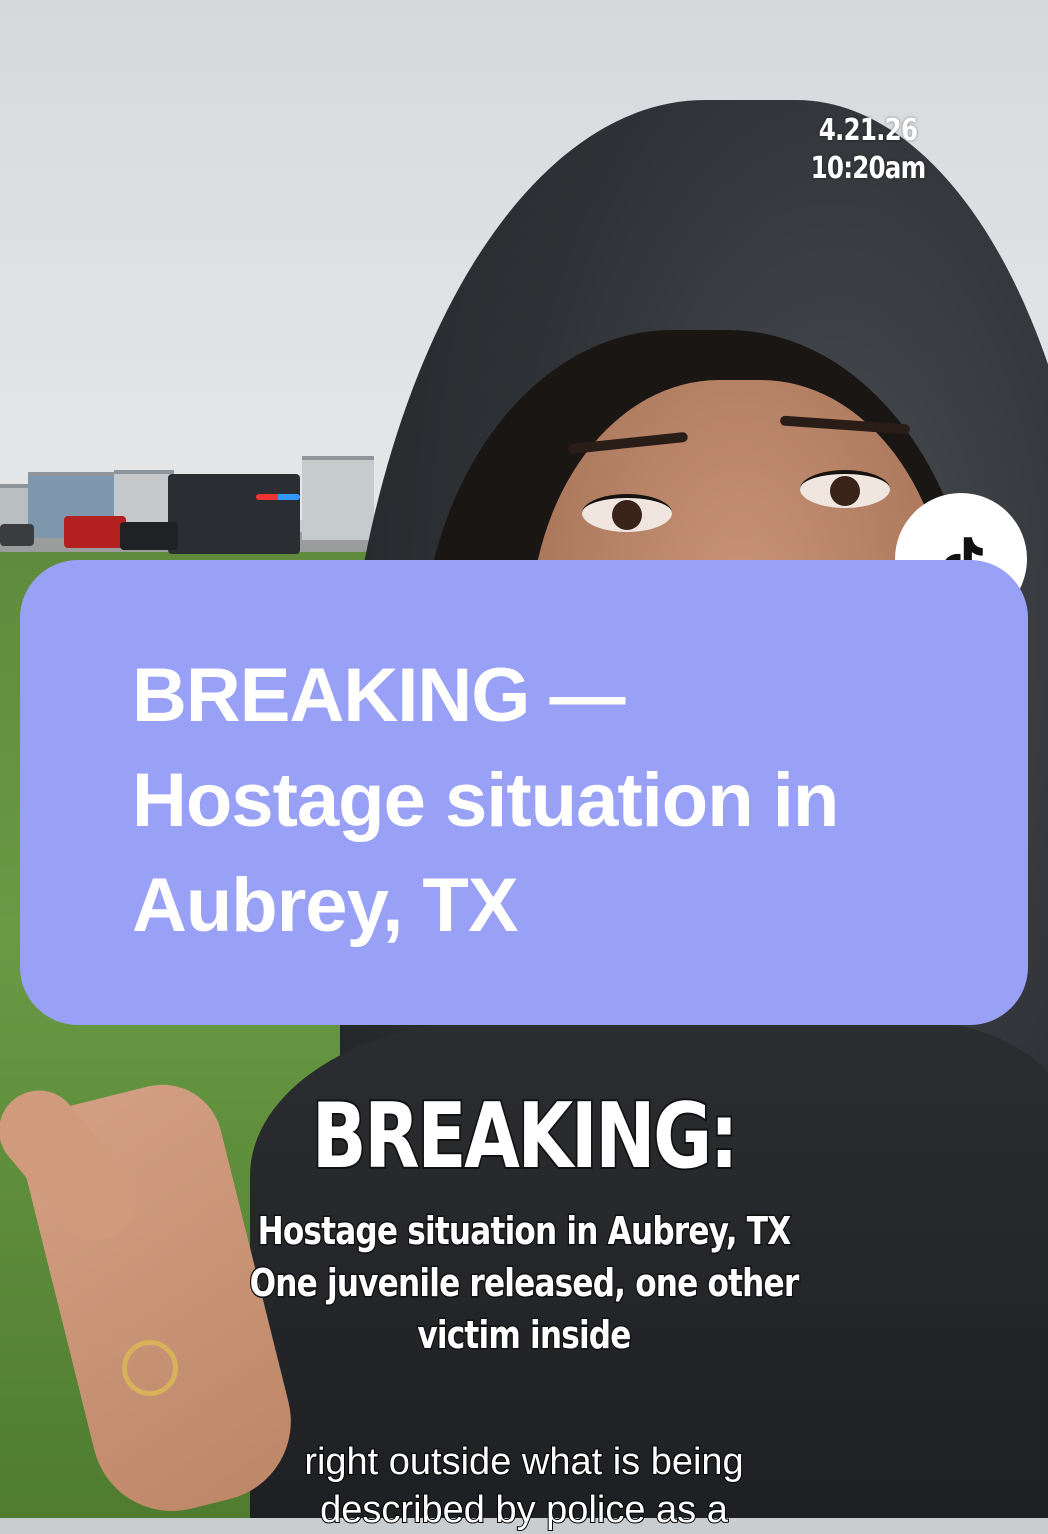 The image size is (1048, 1534). Describe the element at coordinates (17, 535) in the screenshot. I see `parked-car` at that location.